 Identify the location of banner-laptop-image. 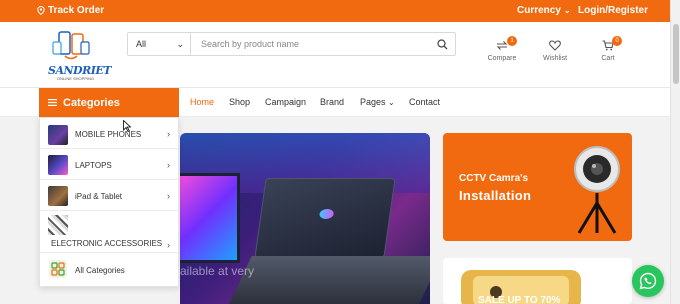
(325, 218).